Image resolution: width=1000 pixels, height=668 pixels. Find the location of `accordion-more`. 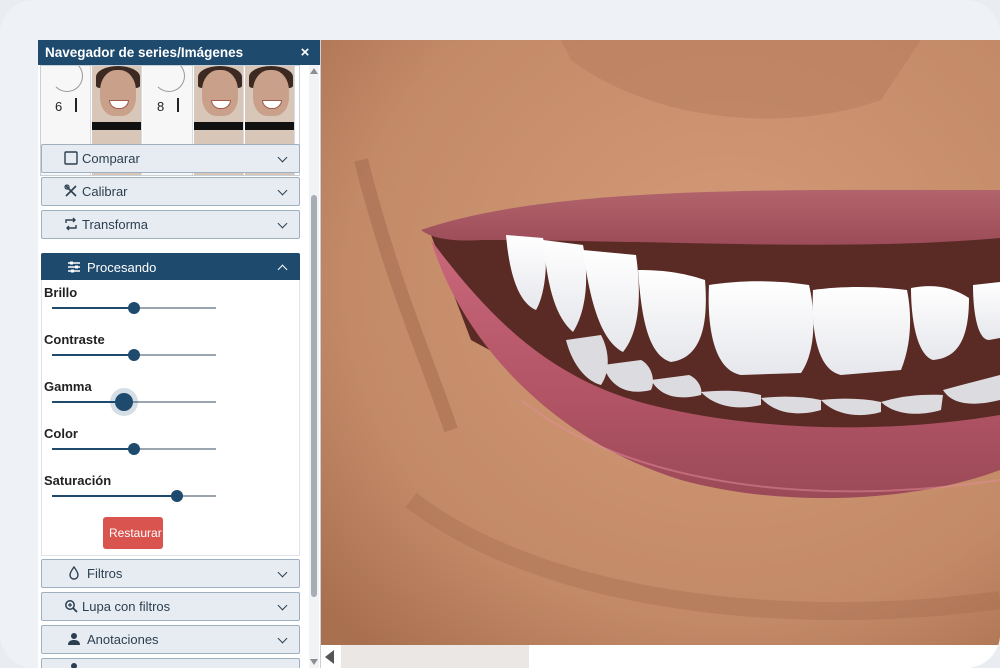

accordion-more is located at coordinates (170, 663).